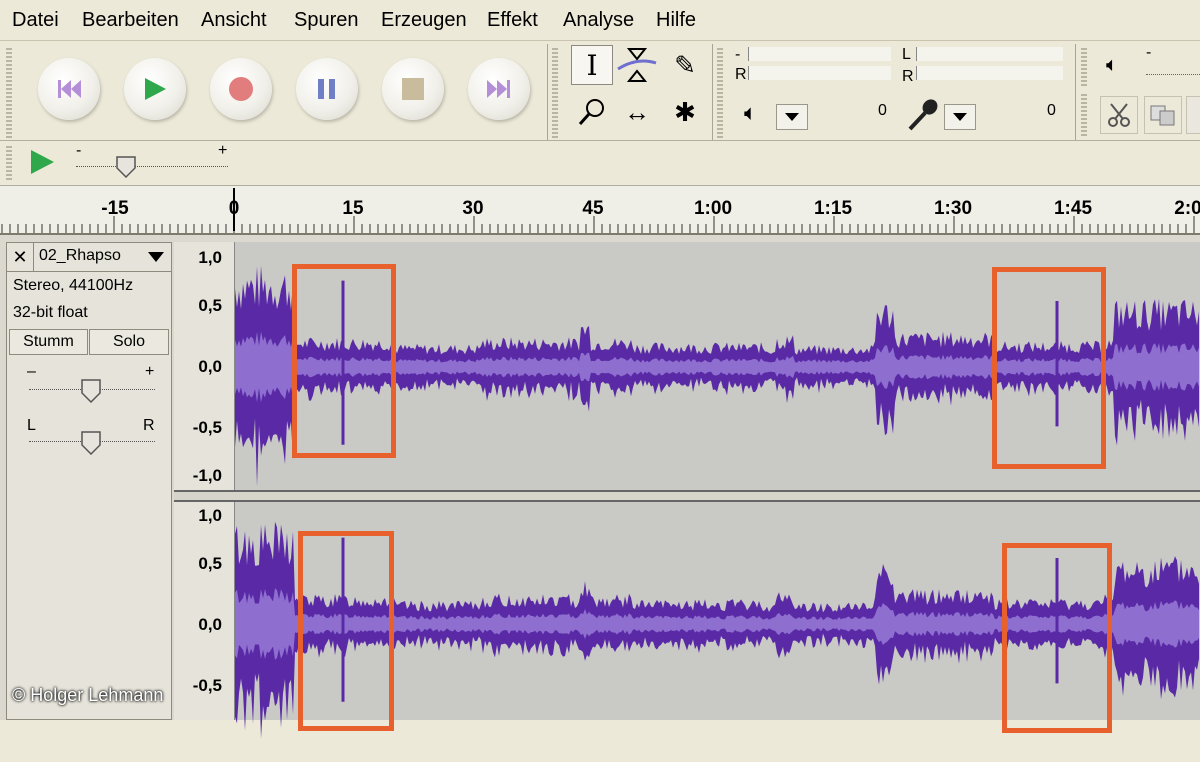  I want to click on vertical-scale: 1,0 0,5 0,0 -0,5 -1,0 1,0 0,5 0,0 -0,5, so click(204, 481).